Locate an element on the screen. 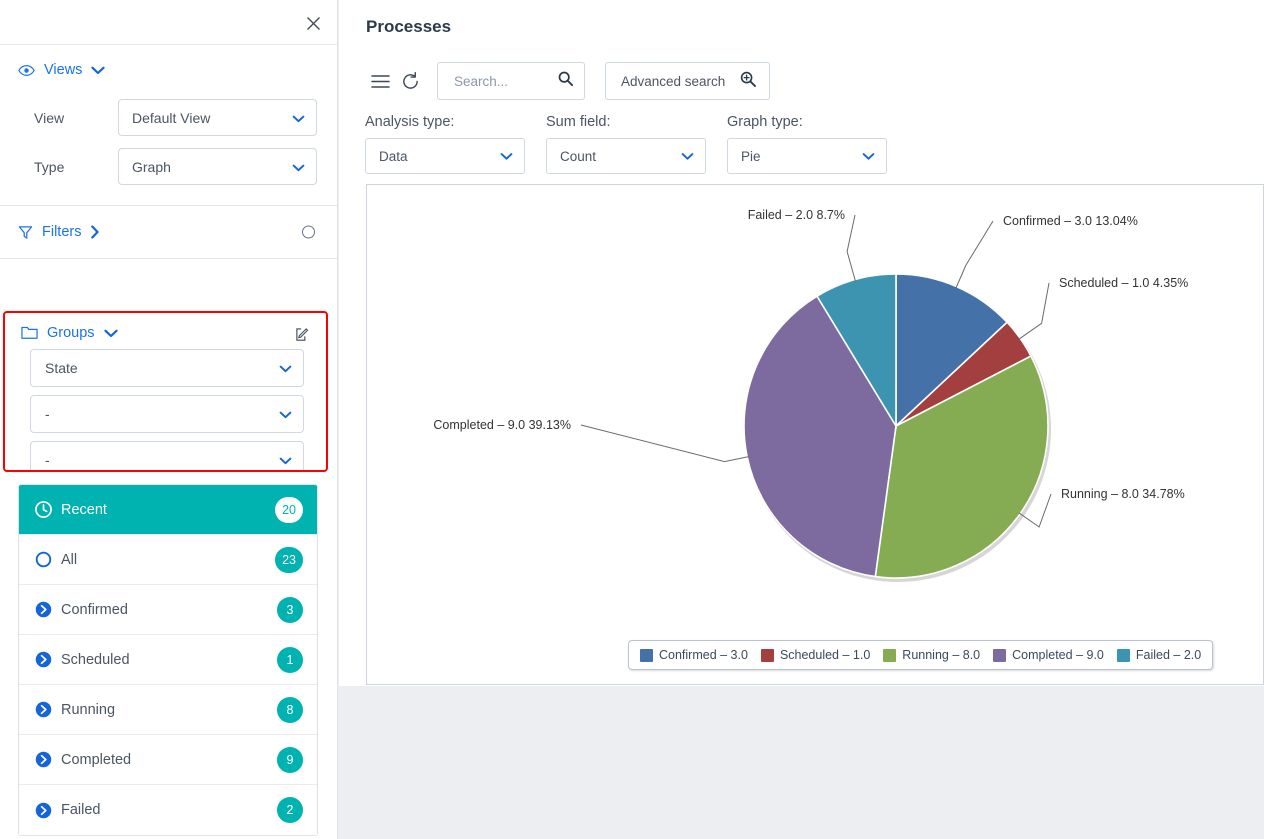  legend-item-scheduled: Scheduled – 1.0 is located at coordinates (815, 655).